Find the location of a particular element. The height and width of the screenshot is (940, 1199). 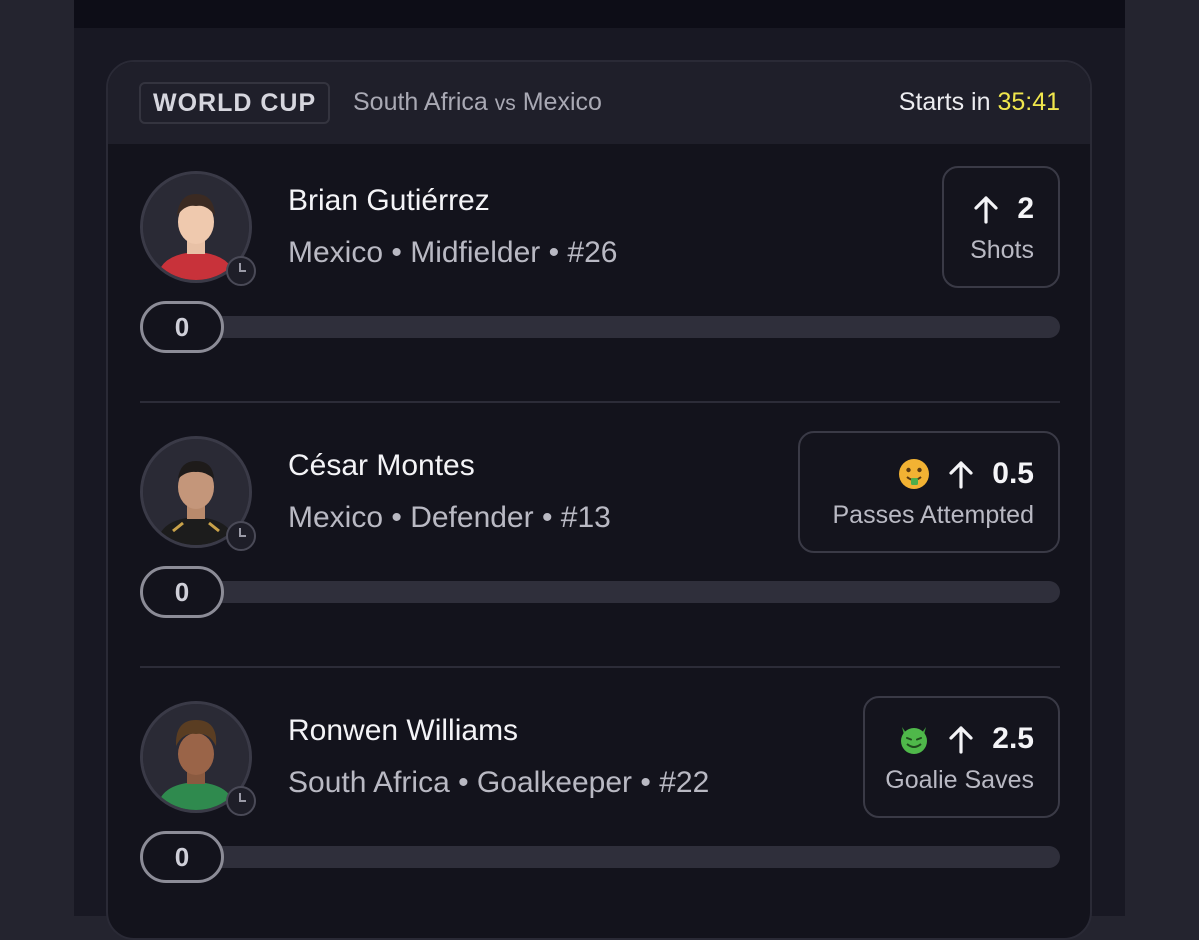

start-countdown: Starts in 35:41 is located at coordinates (979, 102).